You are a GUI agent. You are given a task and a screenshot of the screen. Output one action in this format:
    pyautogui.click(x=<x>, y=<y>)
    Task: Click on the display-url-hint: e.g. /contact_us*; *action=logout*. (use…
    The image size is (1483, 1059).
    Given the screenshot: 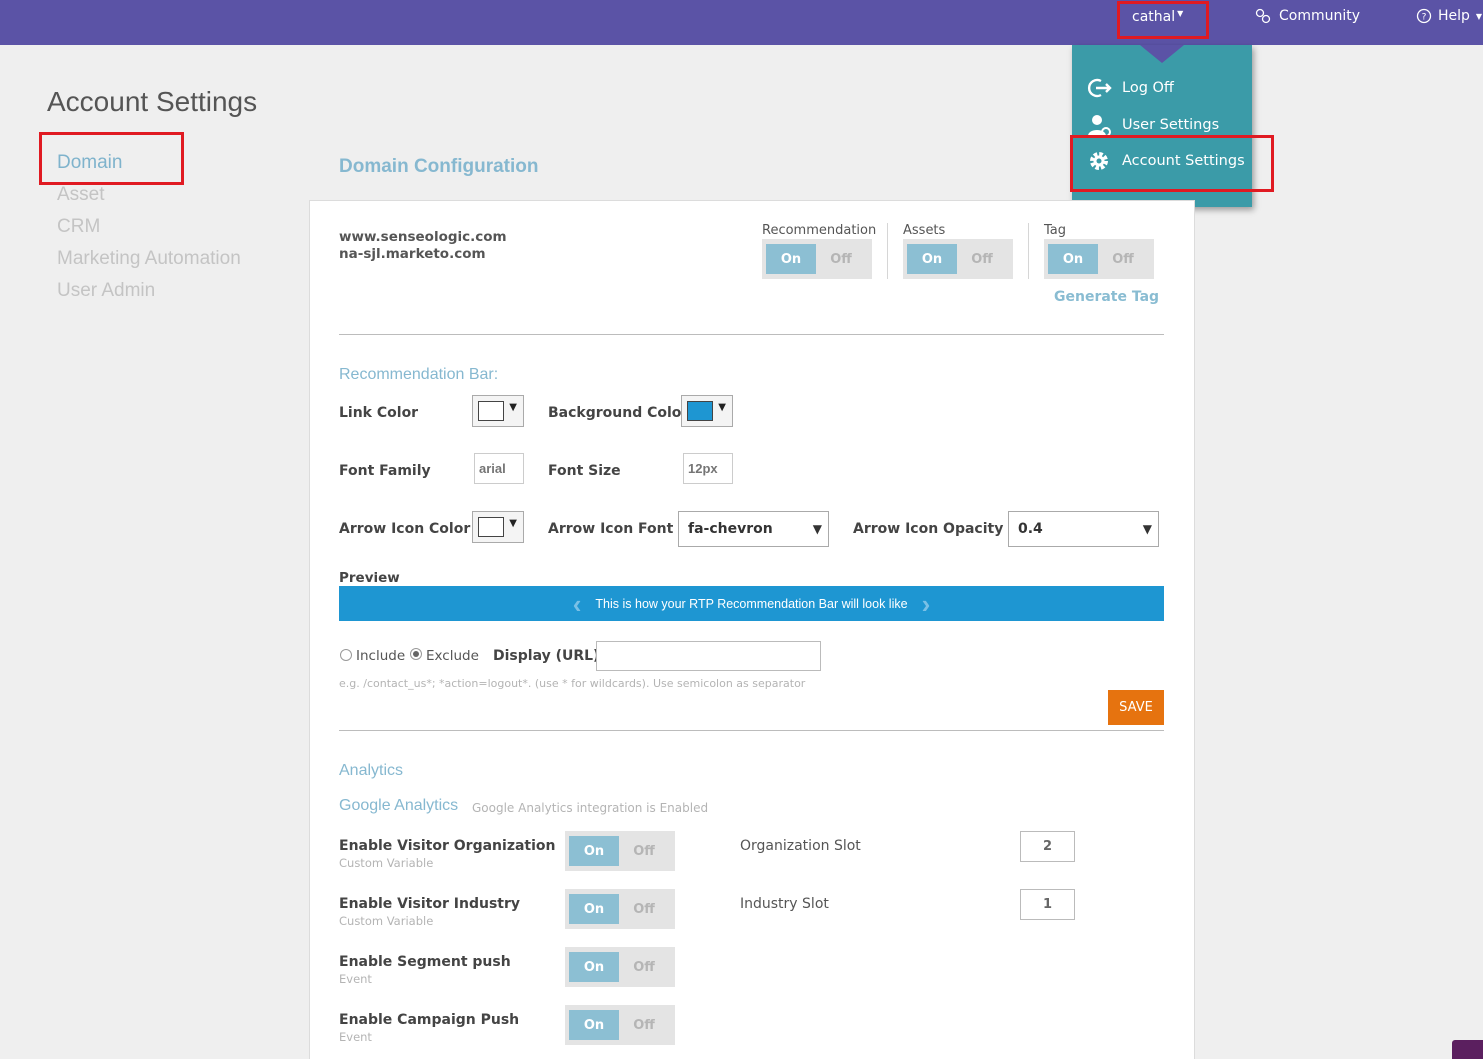 What is the action you would take?
    pyautogui.click(x=572, y=683)
    